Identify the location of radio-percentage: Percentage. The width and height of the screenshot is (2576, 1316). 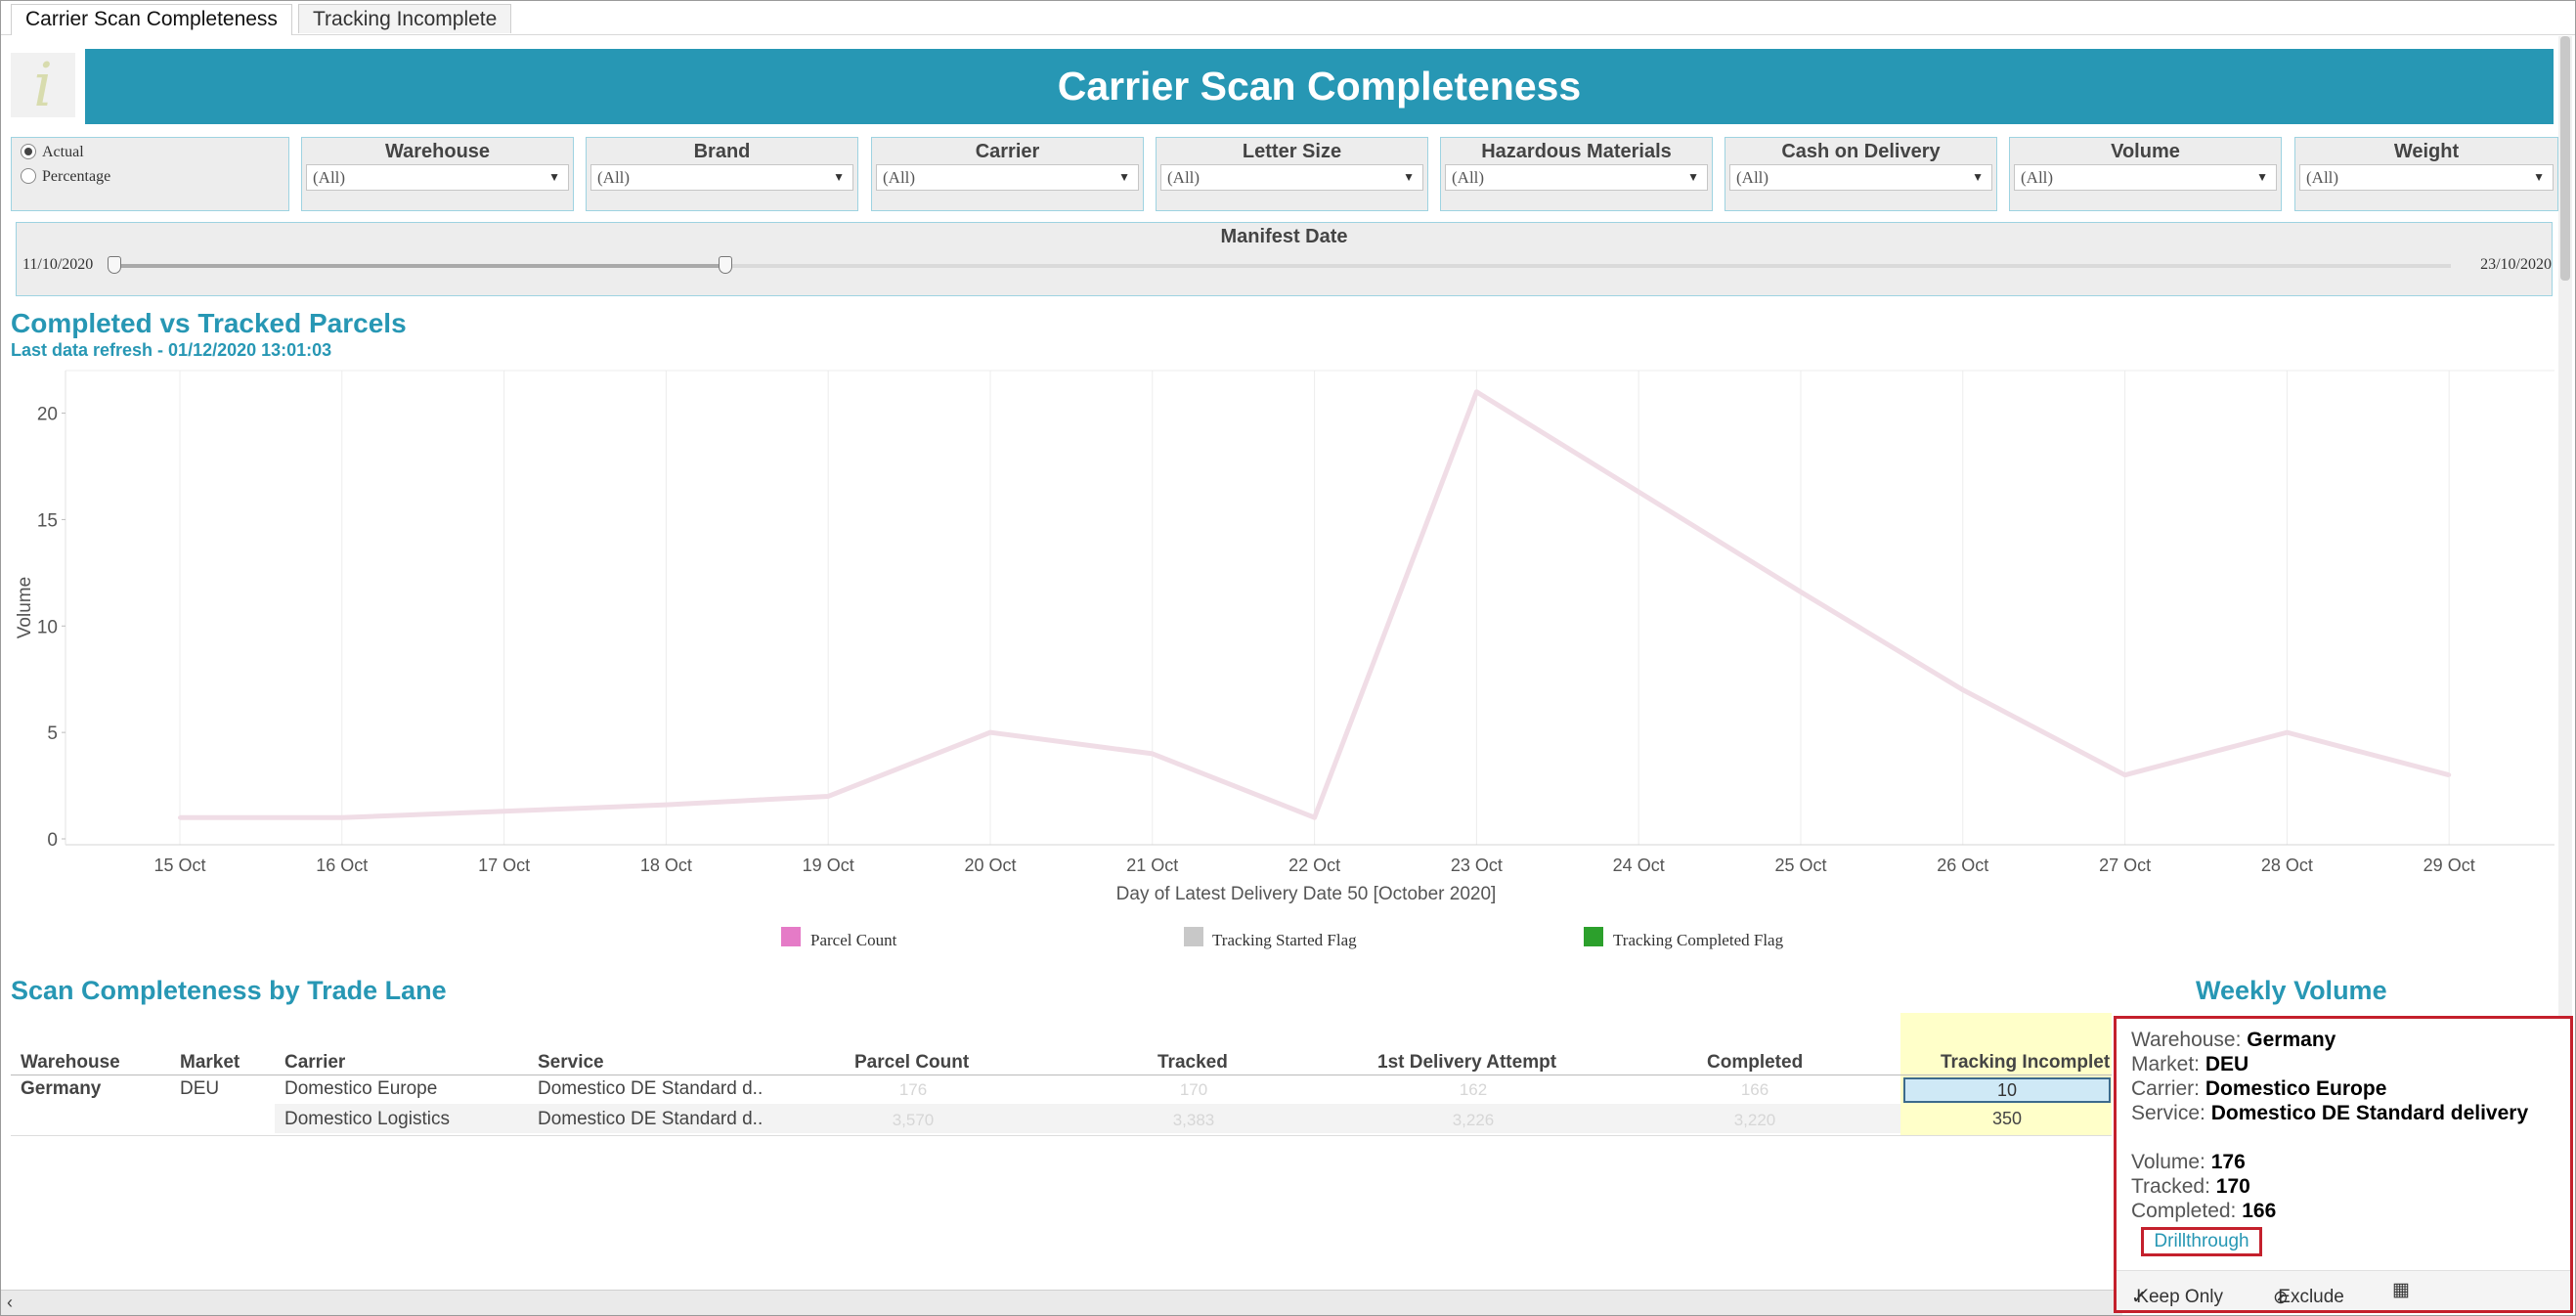
(65, 177).